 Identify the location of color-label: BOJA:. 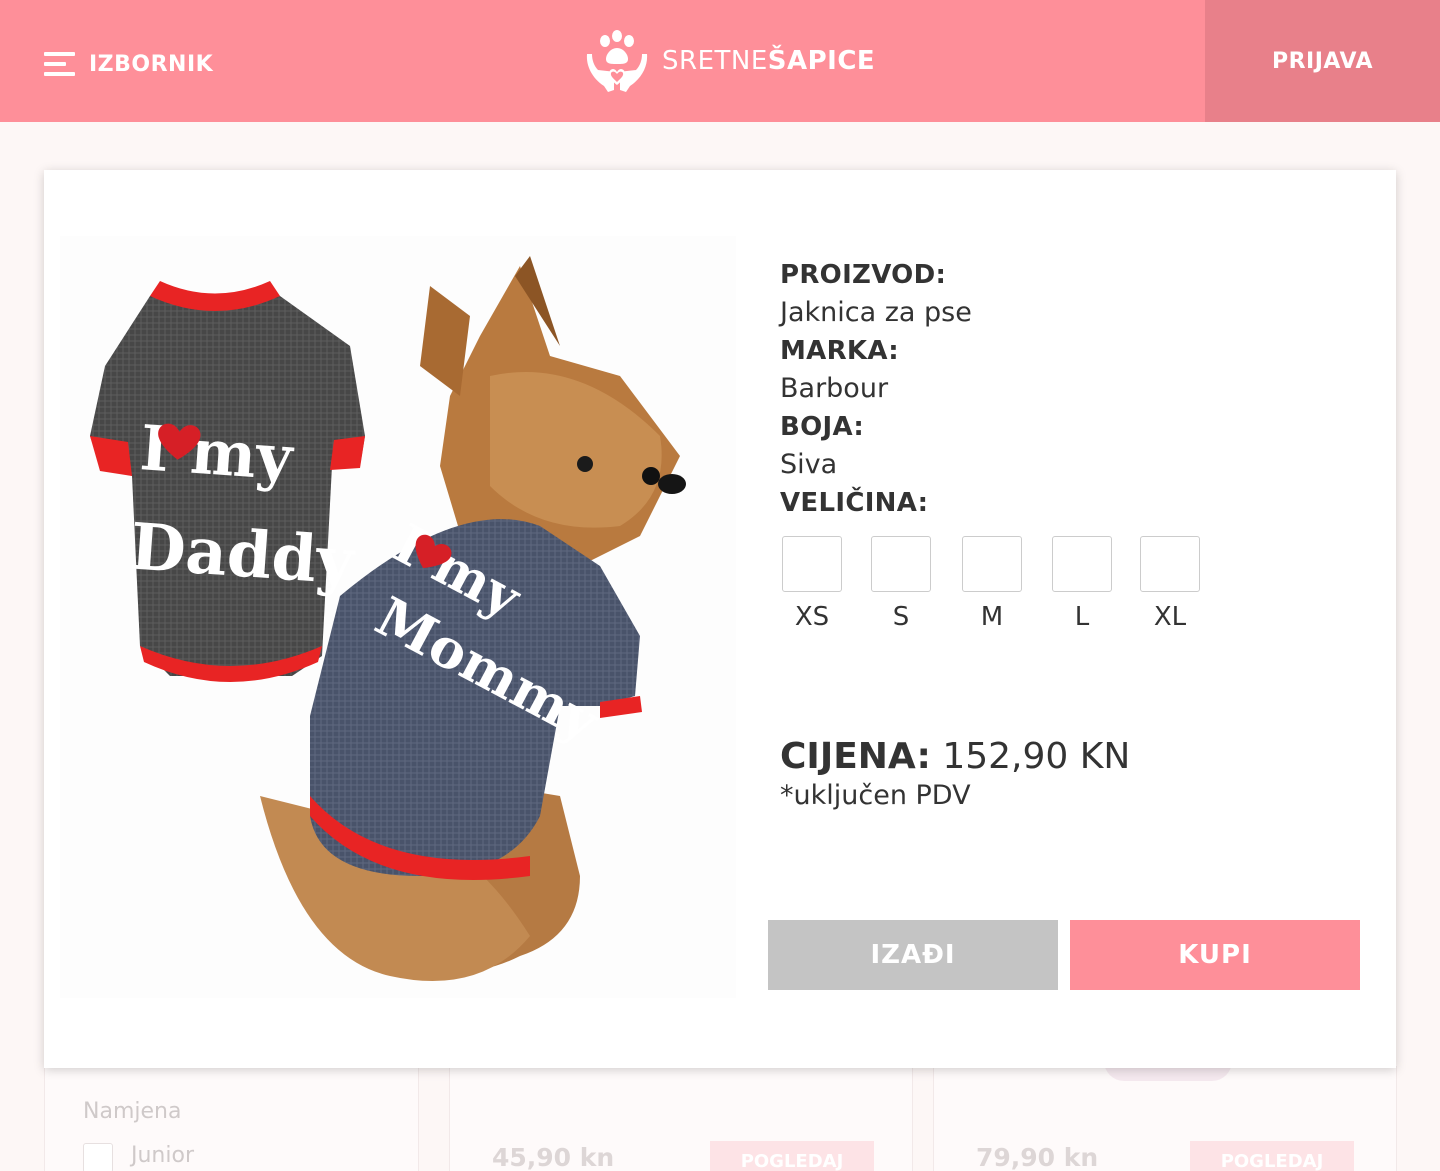
(822, 427).